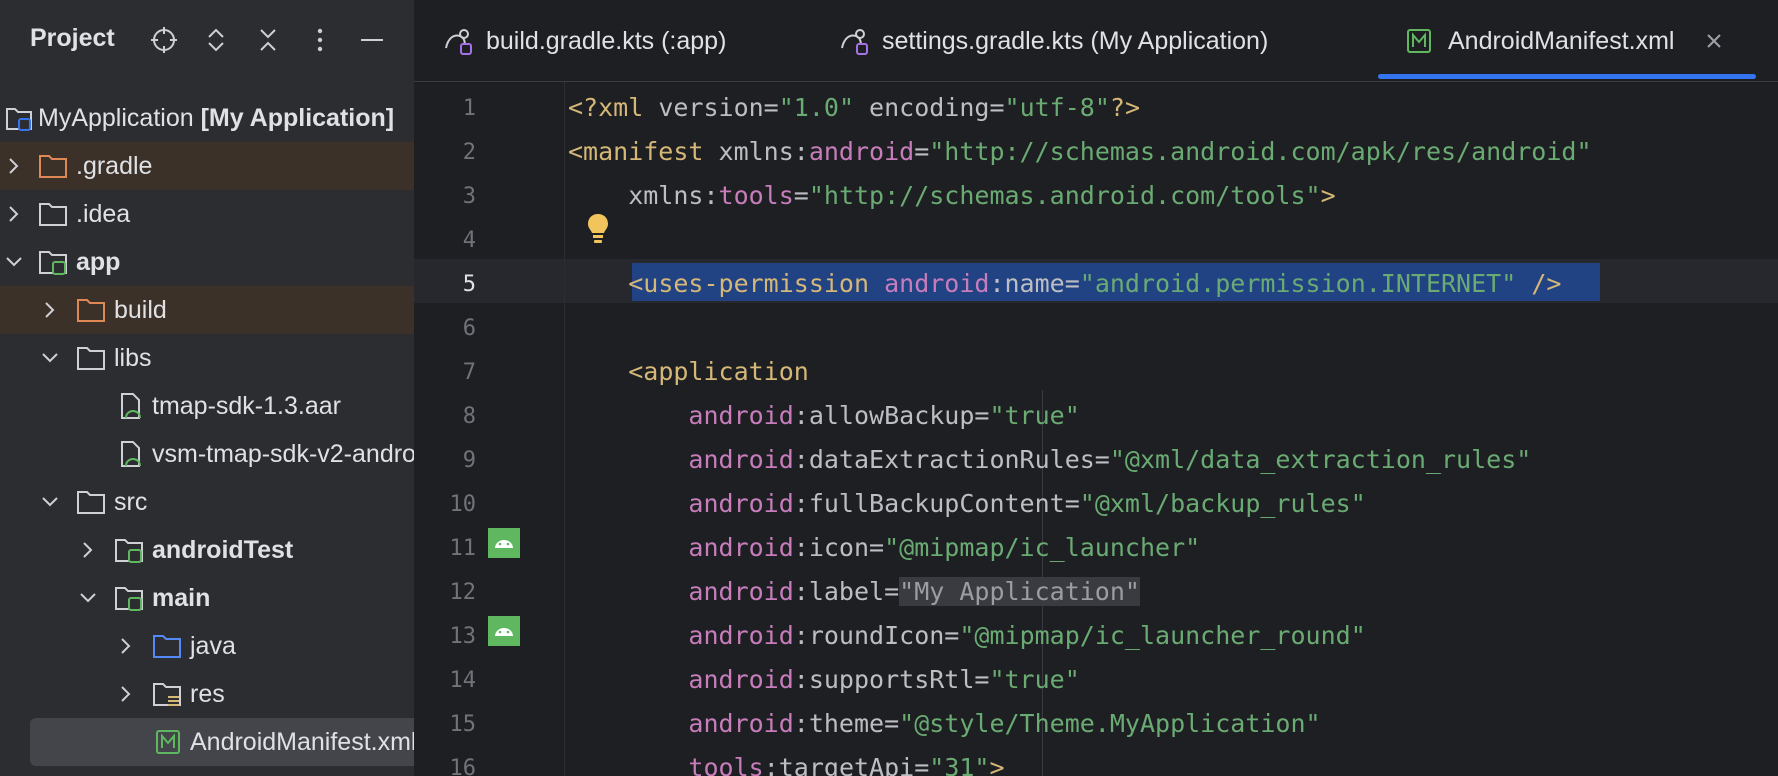 The height and width of the screenshot is (776, 1778). Describe the element at coordinates (222, 742) in the screenshot. I see `tree-item-androidmanifest: AndroidManifest.xml` at that location.